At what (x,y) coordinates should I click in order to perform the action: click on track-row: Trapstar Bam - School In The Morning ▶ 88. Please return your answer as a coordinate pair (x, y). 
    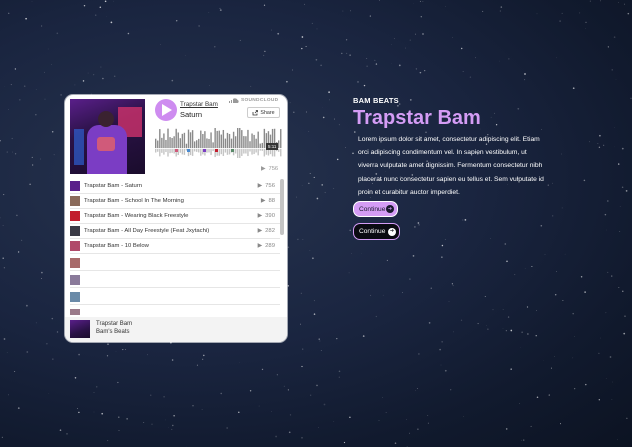
    Looking at the image, I should click on (175, 201).